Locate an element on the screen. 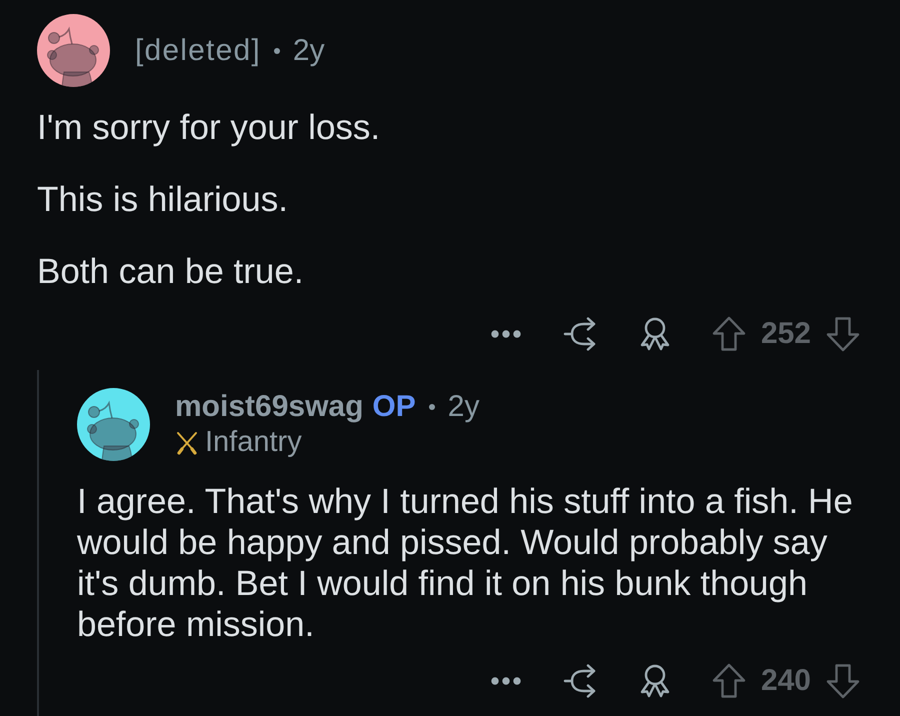 The image size is (900, 716). vote-count: 252 is located at coordinates (785, 334).